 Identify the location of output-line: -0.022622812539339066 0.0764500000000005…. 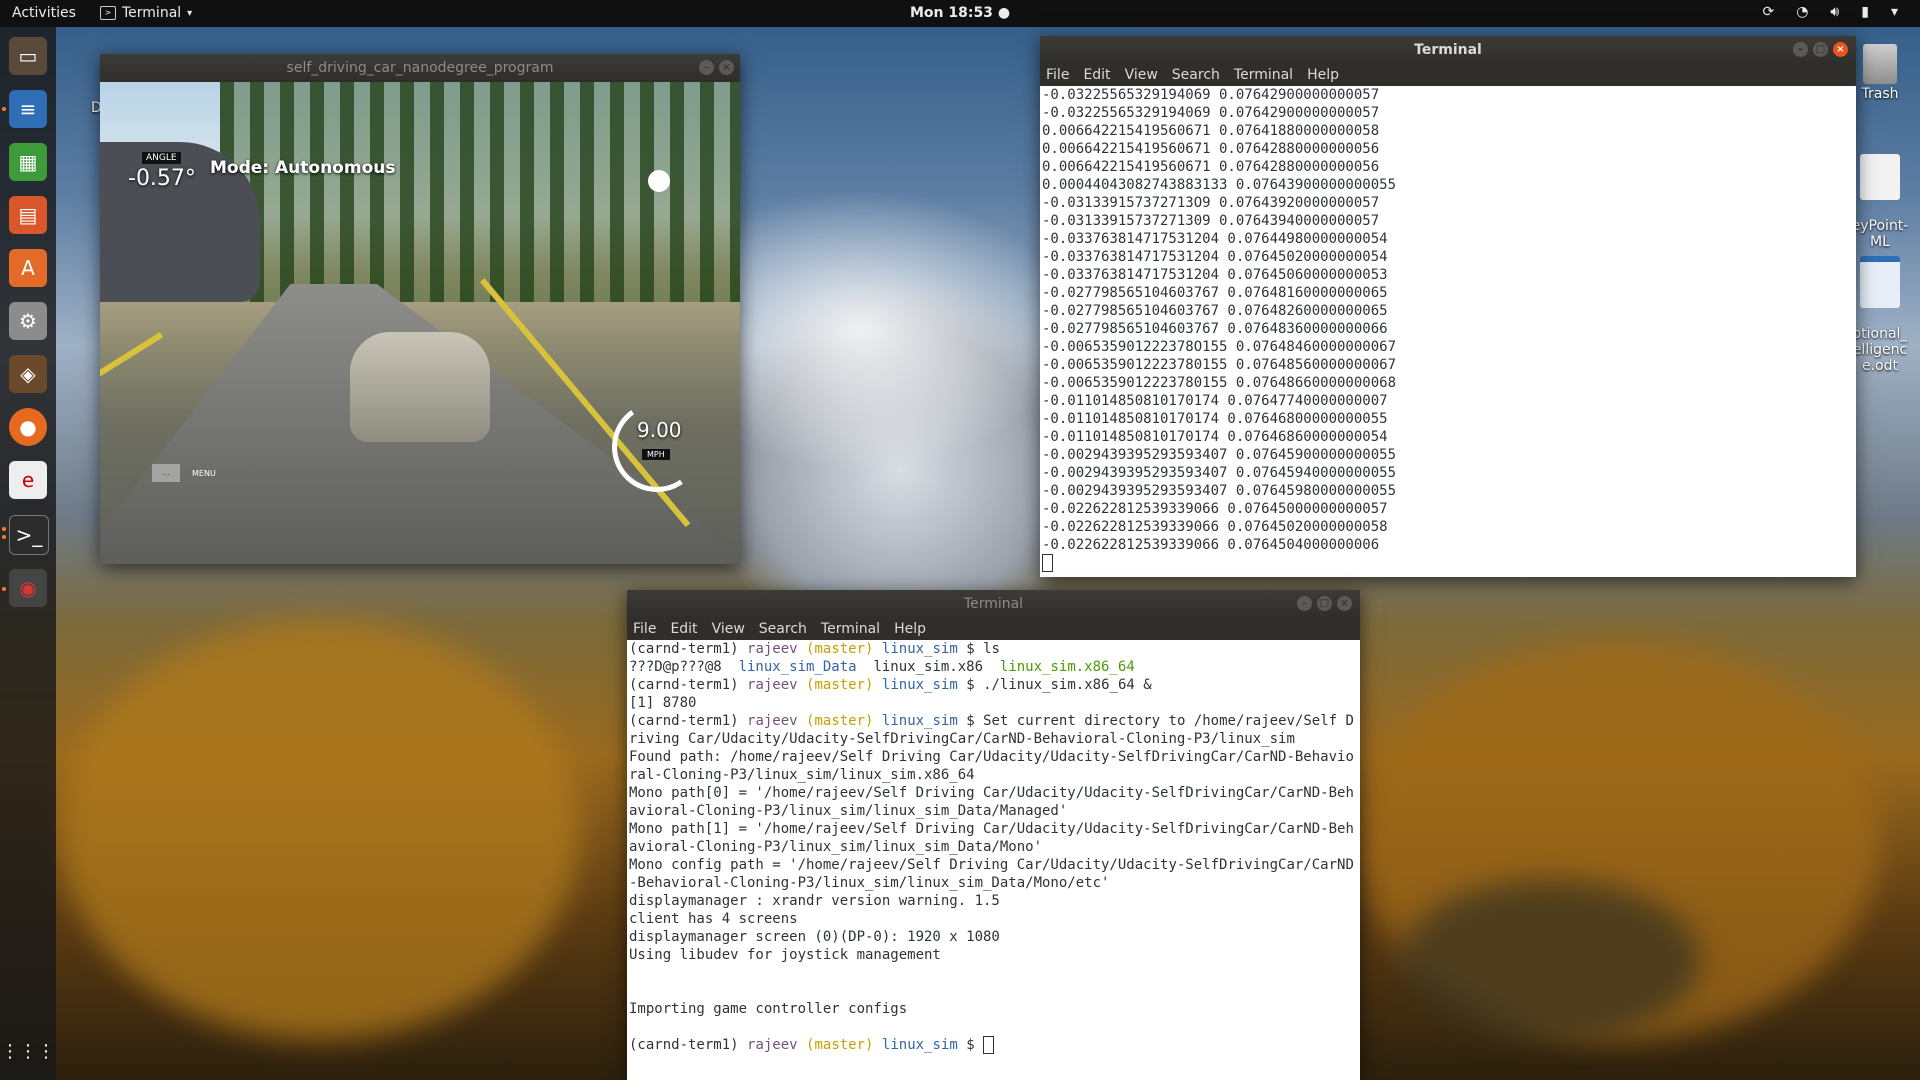
(1215, 509).